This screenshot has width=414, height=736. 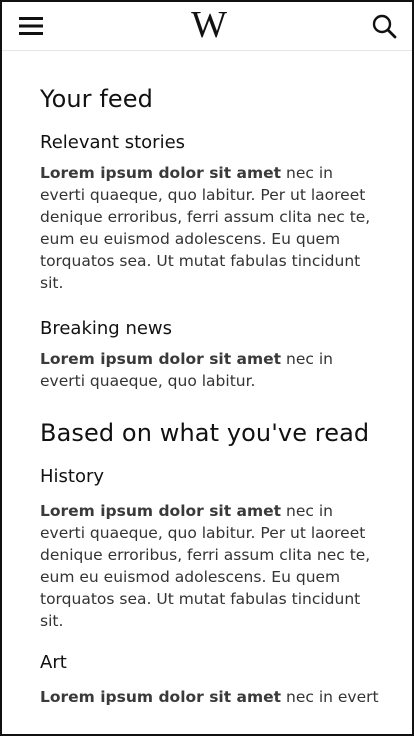 What do you see at coordinates (384, 26) in the screenshot?
I see `search-icon` at bounding box center [384, 26].